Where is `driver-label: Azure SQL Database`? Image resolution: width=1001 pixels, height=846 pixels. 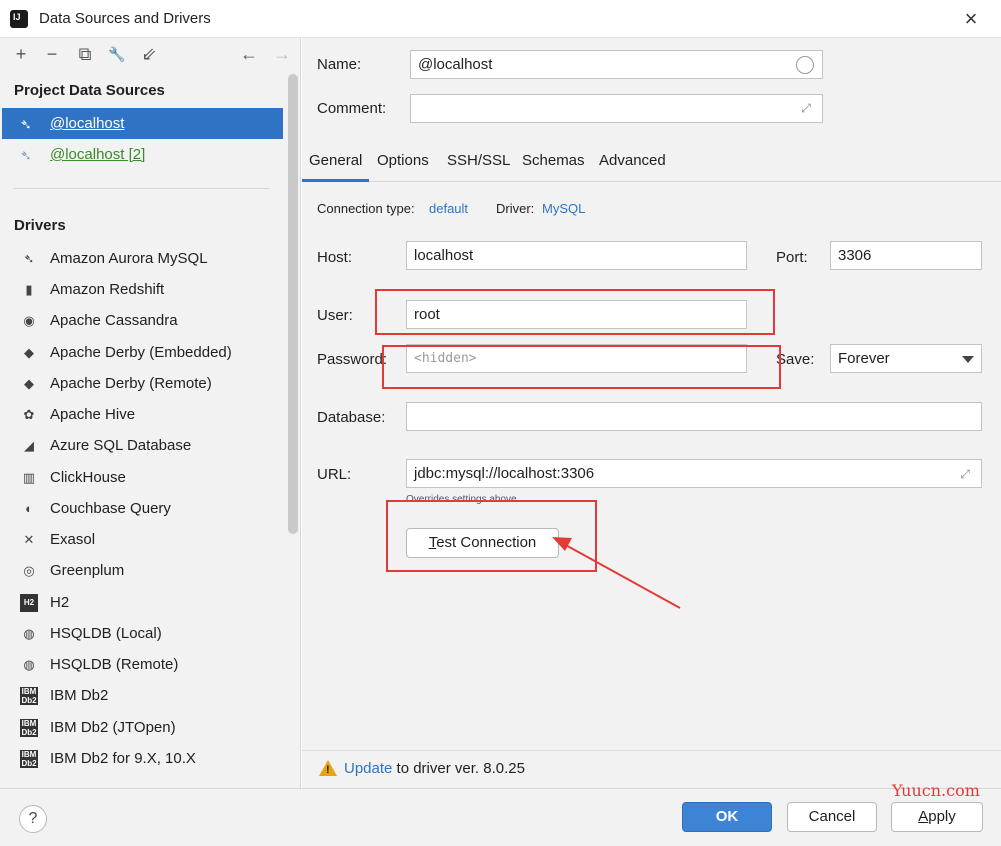
driver-label: Azure SQL Database is located at coordinates (121, 445).